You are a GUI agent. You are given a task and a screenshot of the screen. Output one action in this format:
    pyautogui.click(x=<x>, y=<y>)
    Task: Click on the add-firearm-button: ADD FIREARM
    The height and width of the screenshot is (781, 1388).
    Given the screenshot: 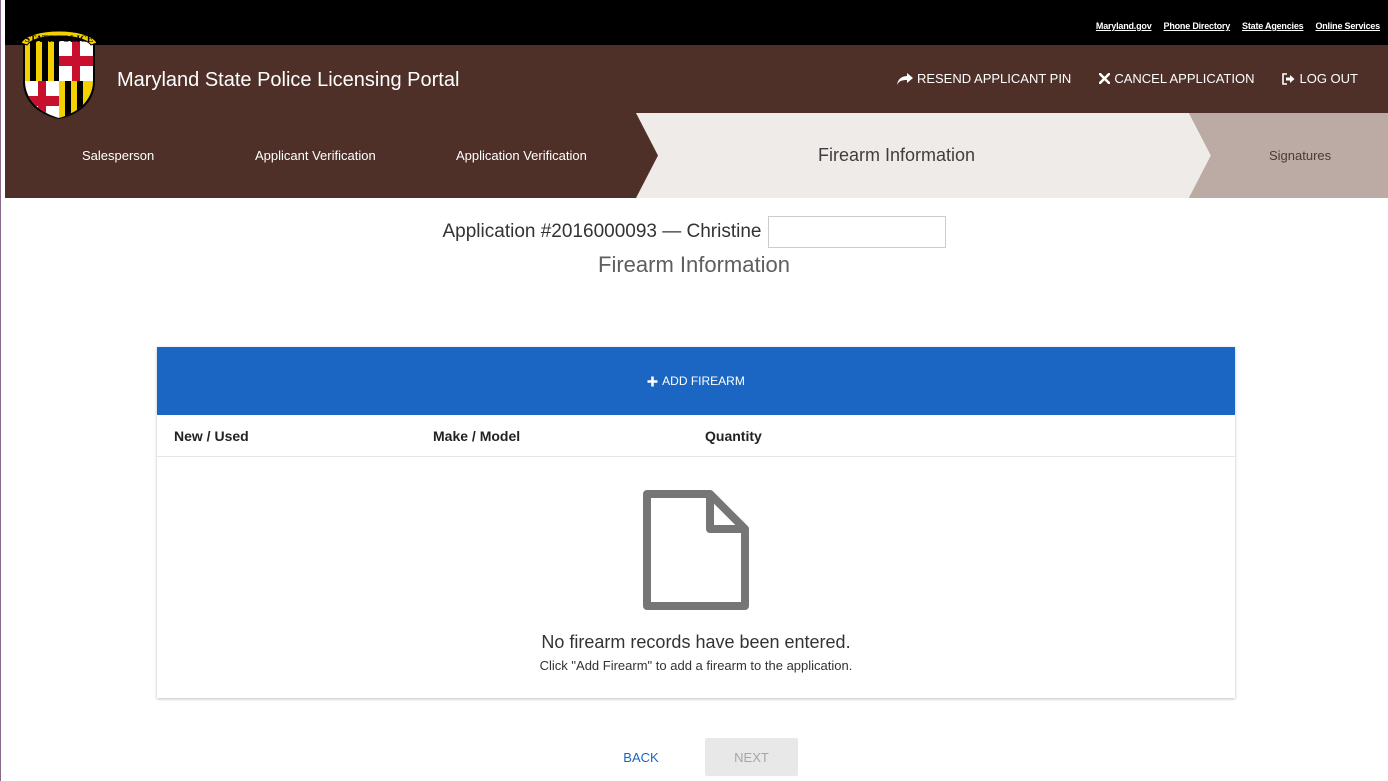 What is the action you would take?
    pyautogui.click(x=696, y=381)
    